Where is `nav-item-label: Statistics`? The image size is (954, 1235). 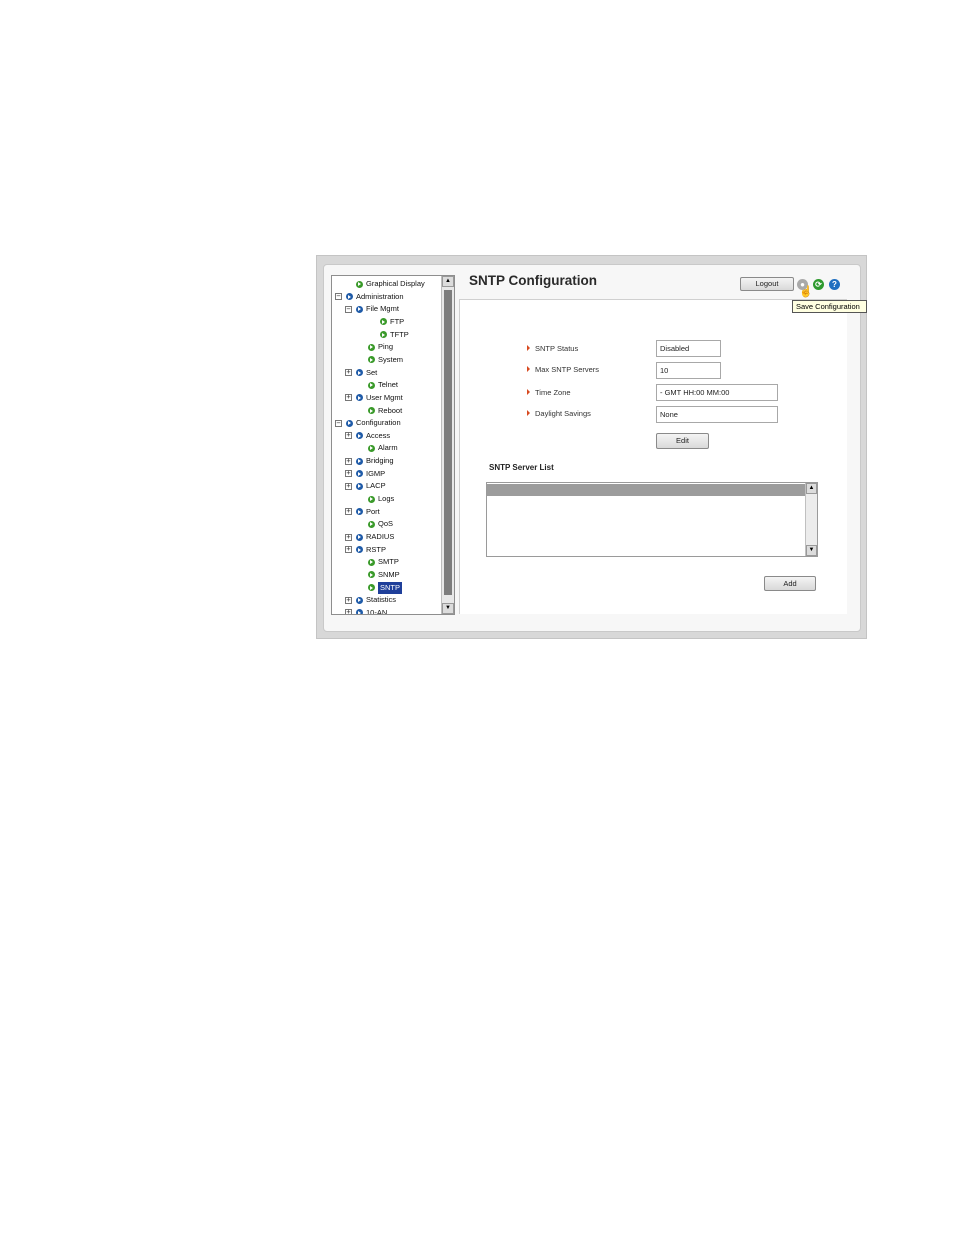 nav-item-label: Statistics is located at coordinates (381, 600).